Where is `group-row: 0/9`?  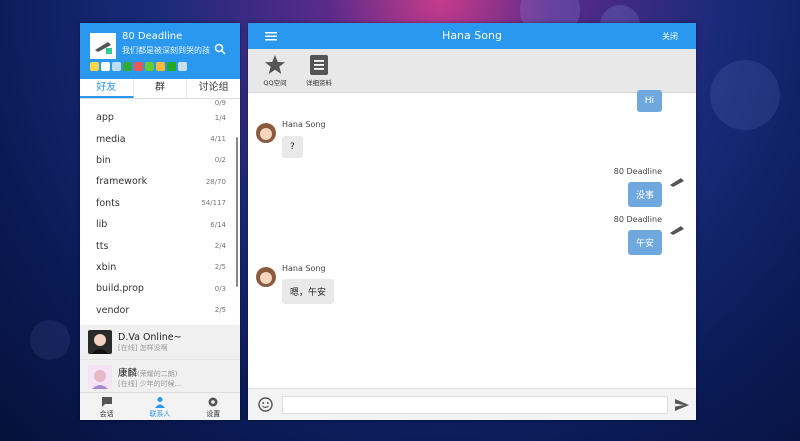
group-row: 0/9 is located at coordinates (160, 103).